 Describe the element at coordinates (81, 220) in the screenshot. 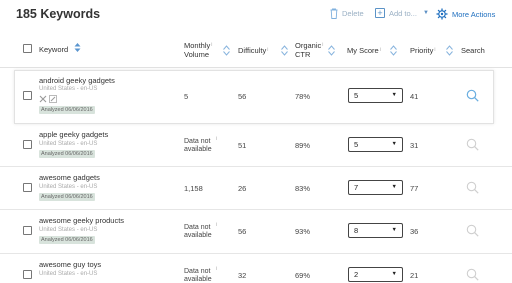

I see `keyword-text: awesome geeky products` at that location.